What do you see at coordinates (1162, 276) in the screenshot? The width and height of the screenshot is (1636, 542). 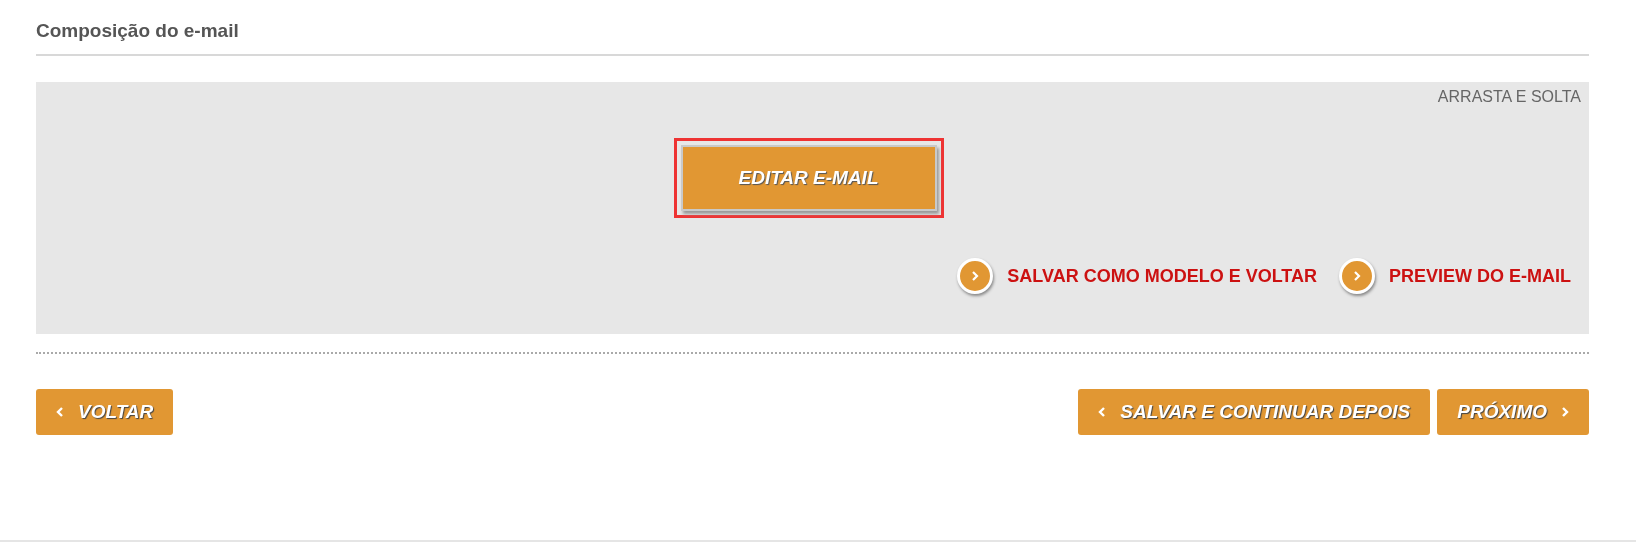 I see `panel-link: SALVAR COMO MODELO E VOLTAR` at bounding box center [1162, 276].